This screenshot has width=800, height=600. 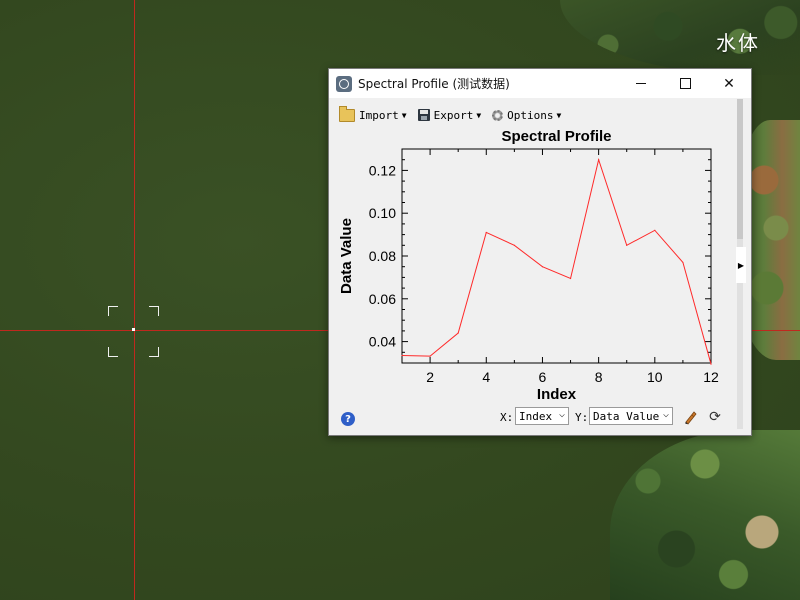 I want to click on x-tick-label: 6, so click(x=543, y=377).